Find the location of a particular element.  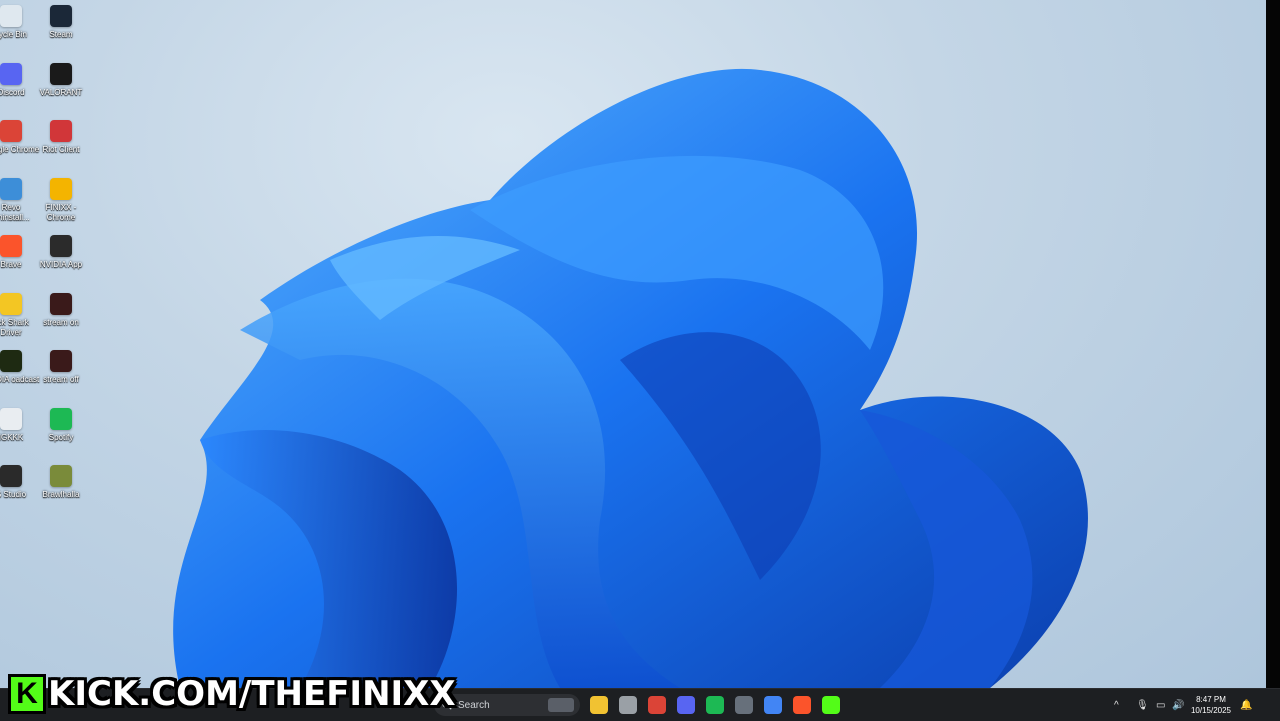

task-view-icon is located at coordinates (628, 705).